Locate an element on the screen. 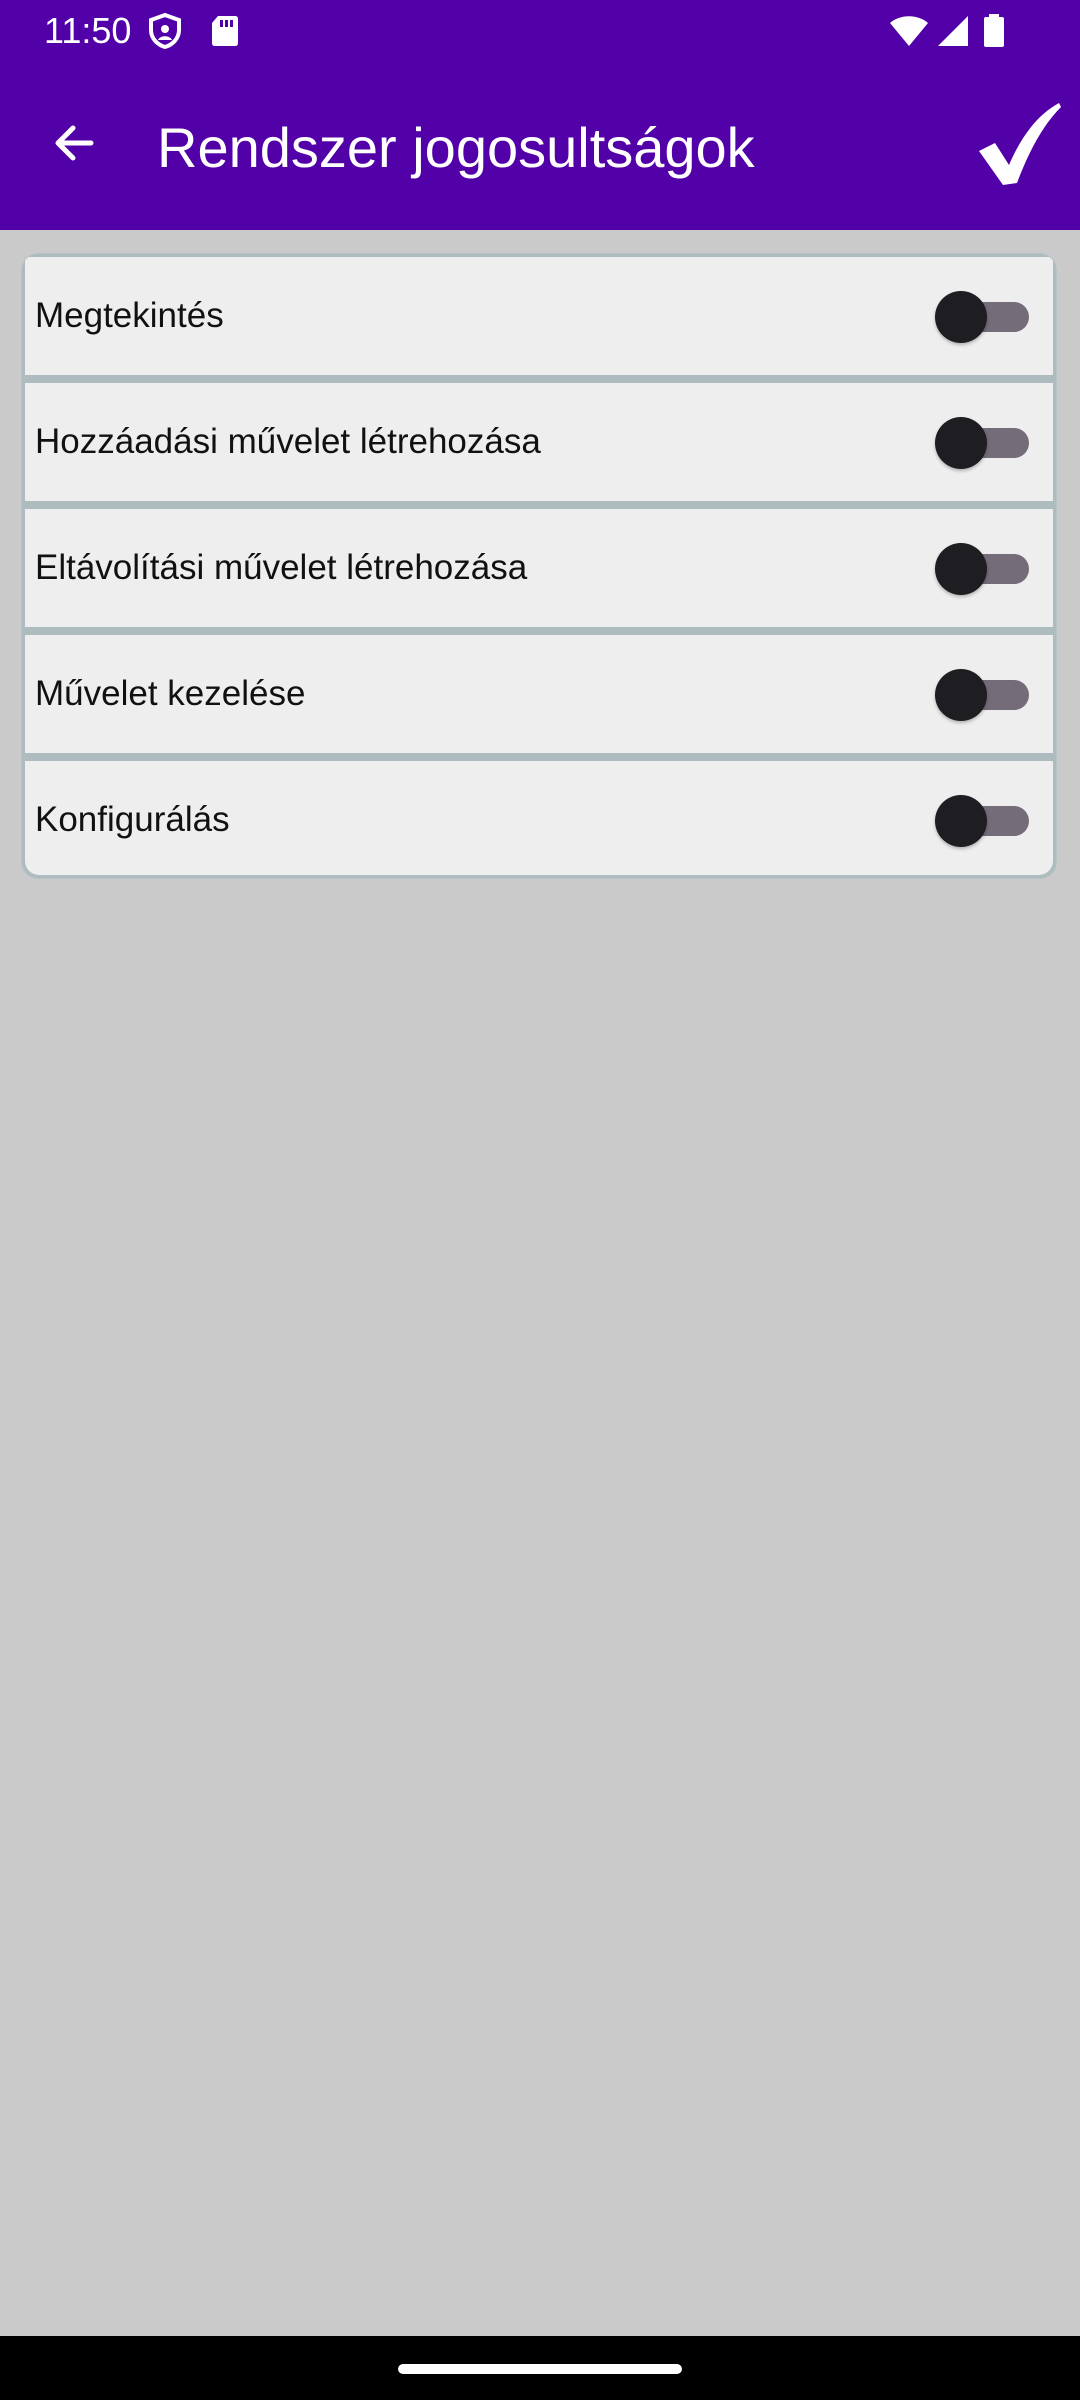 The height and width of the screenshot is (2400, 1080). permission-label: Eltávolítási művelet létrehozása is located at coordinates (281, 567).